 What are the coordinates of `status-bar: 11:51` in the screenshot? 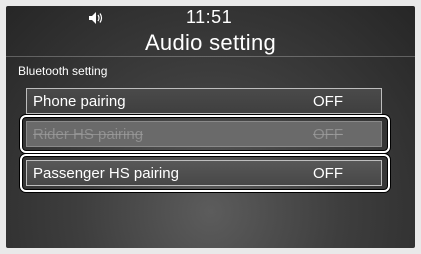 It's located at (210, 18).